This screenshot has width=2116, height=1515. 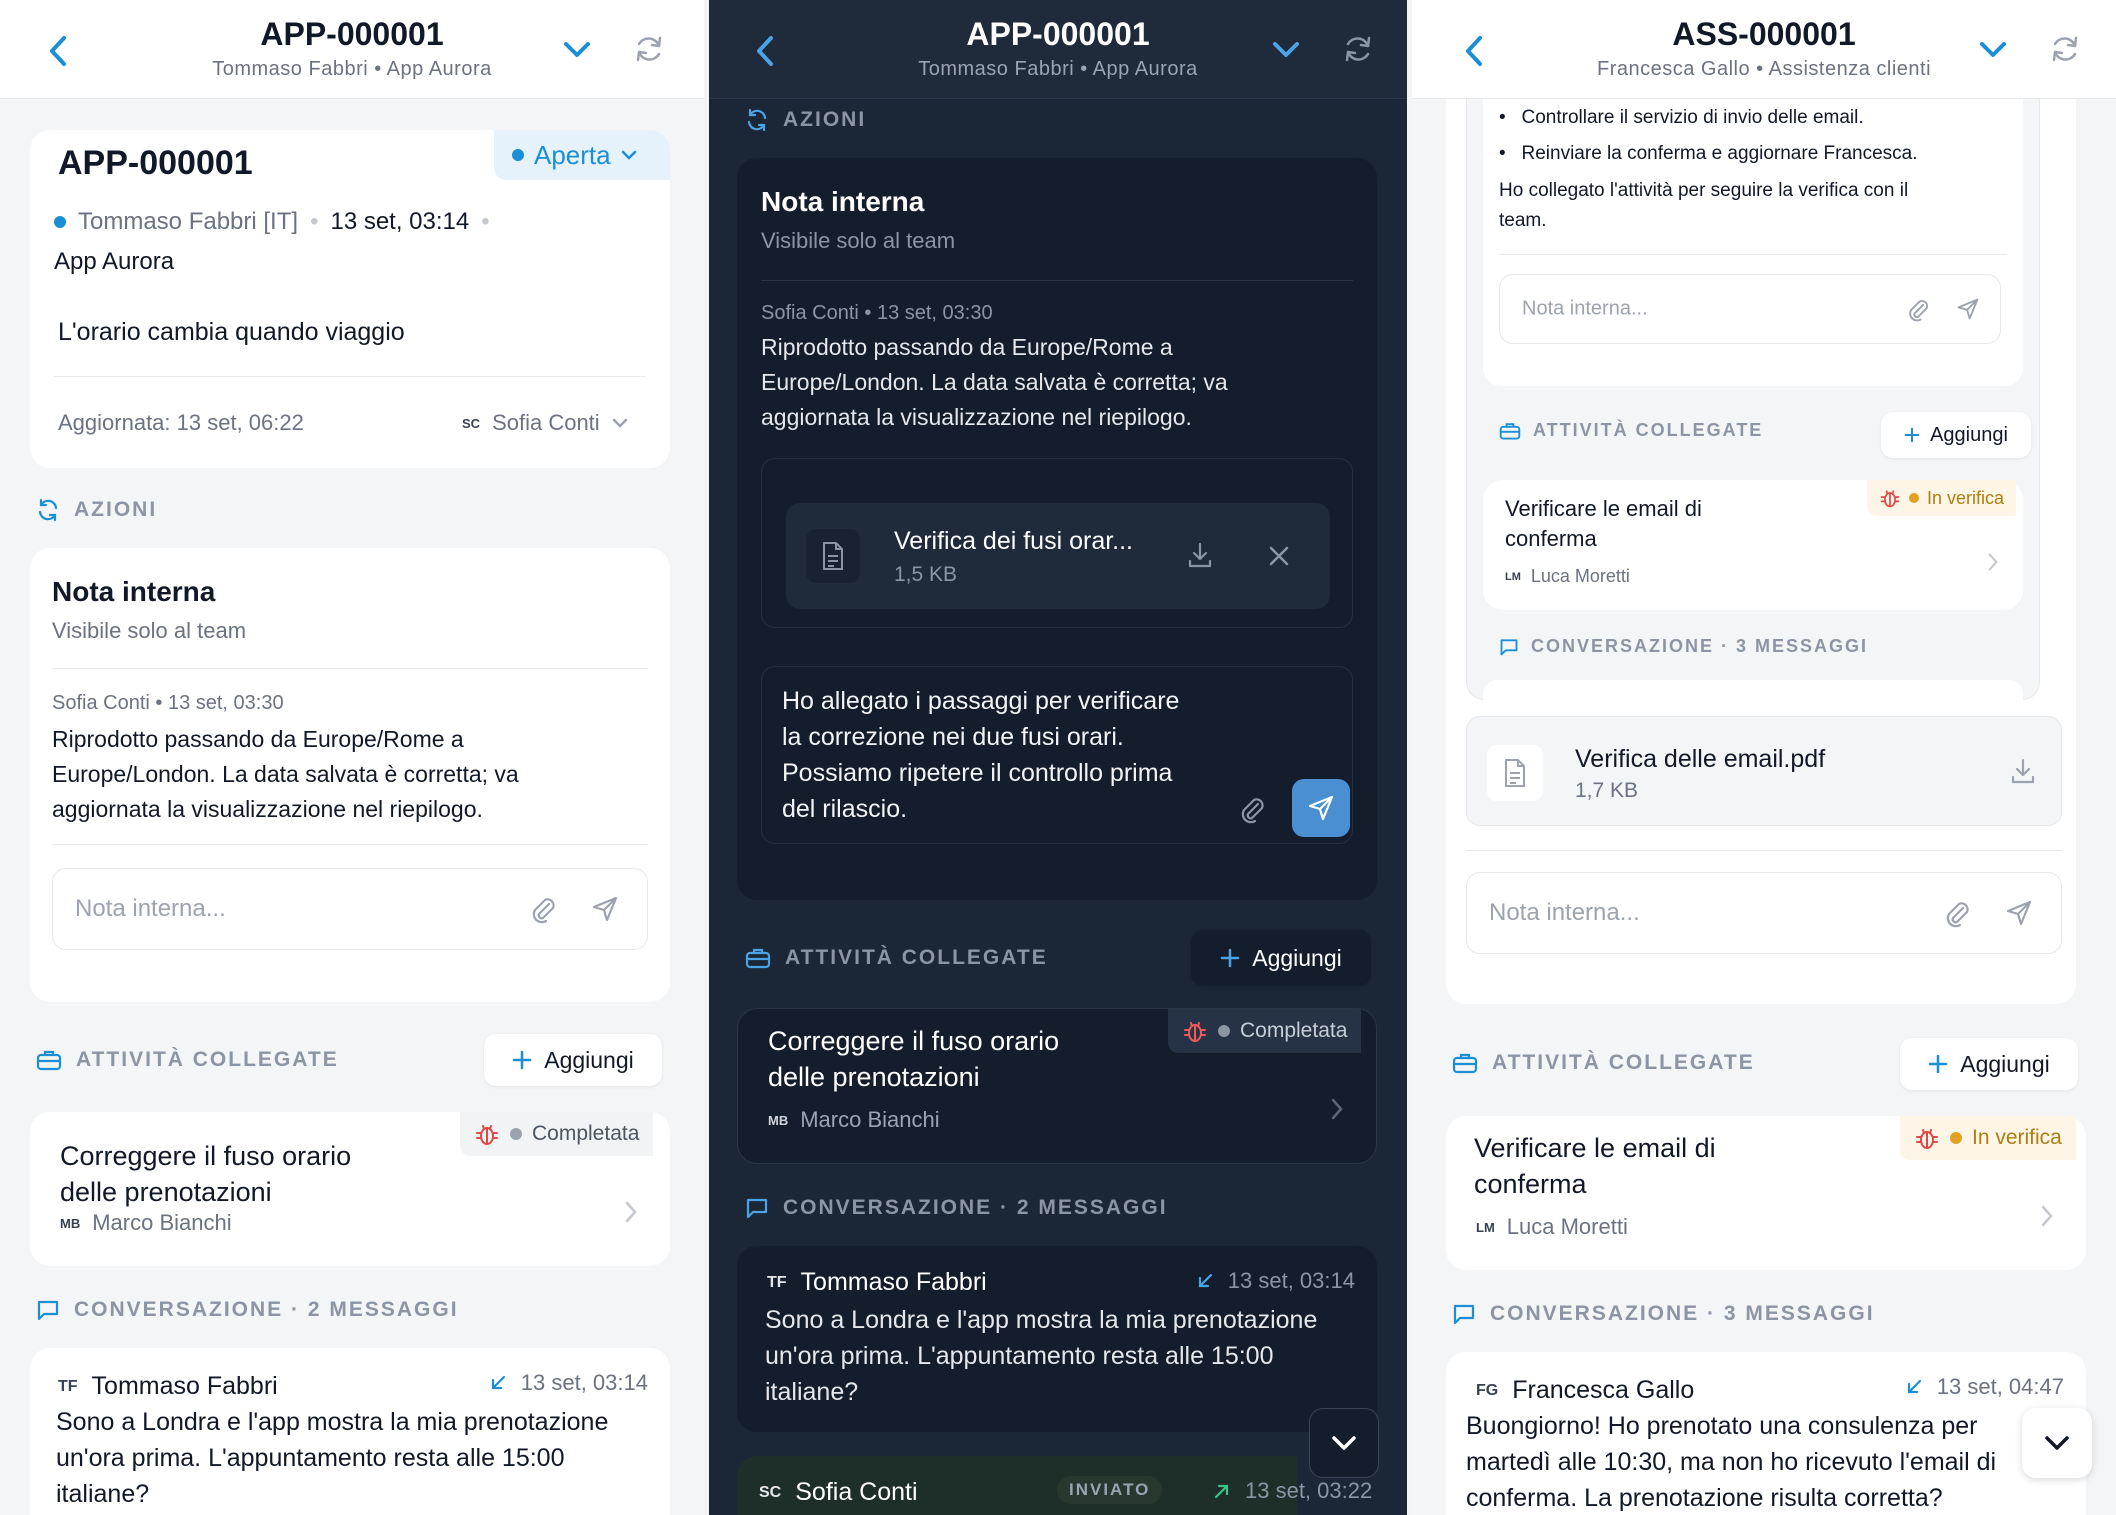 What do you see at coordinates (1552, 1227) in the screenshot?
I see `task-owner: LM Luca Moretti` at bounding box center [1552, 1227].